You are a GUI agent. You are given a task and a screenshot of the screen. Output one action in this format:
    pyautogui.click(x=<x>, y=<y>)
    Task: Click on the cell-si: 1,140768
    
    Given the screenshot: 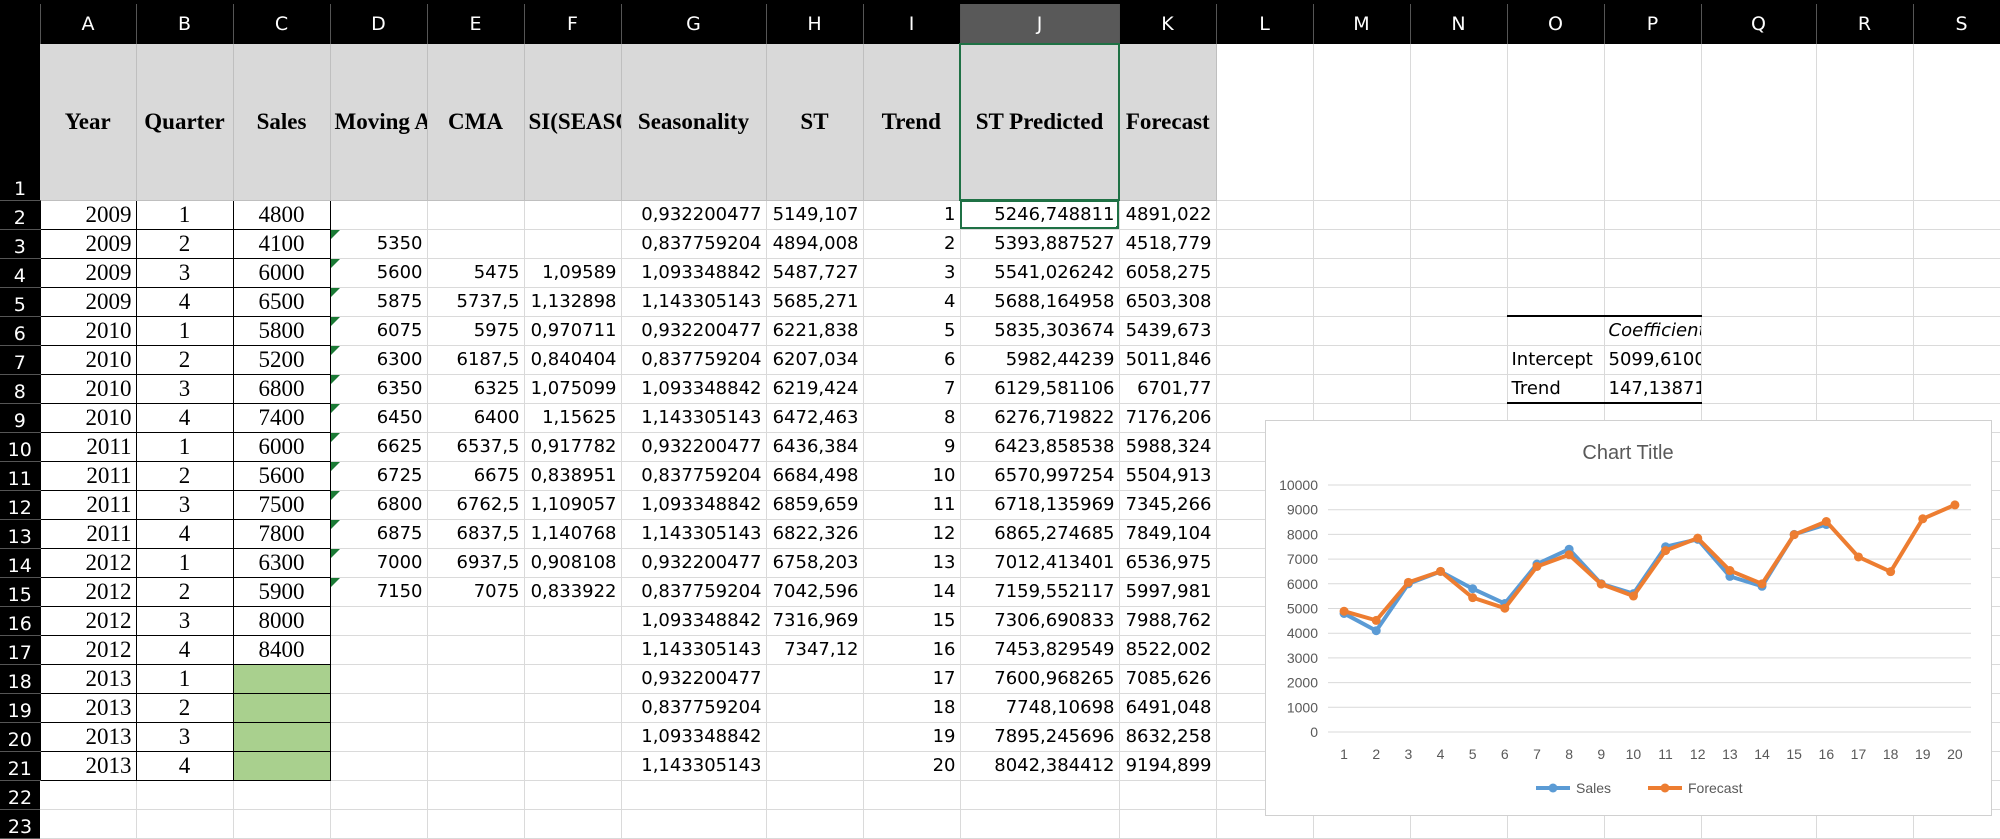 What is the action you would take?
    pyautogui.click(x=573, y=534)
    